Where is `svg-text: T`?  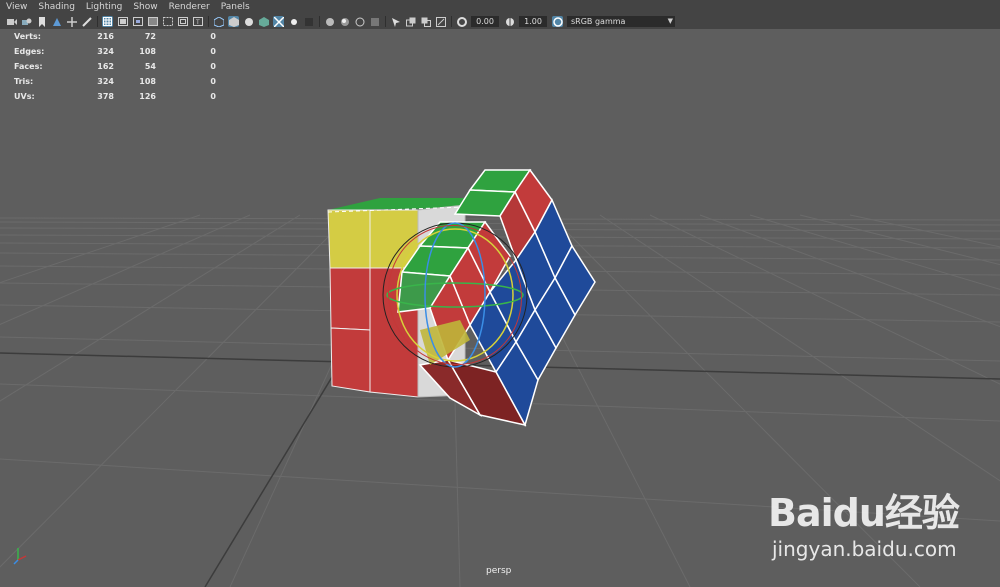 svg-text: T is located at coordinates (197, 22).